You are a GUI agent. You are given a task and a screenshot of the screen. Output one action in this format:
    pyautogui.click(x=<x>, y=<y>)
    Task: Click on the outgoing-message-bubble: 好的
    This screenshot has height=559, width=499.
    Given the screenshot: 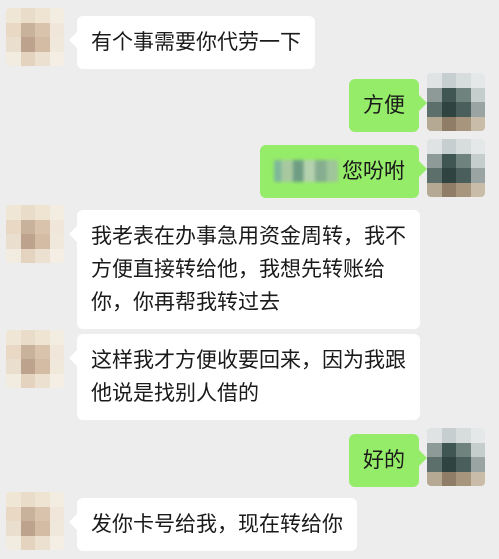 What is the action you would take?
    pyautogui.click(x=388, y=460)
    